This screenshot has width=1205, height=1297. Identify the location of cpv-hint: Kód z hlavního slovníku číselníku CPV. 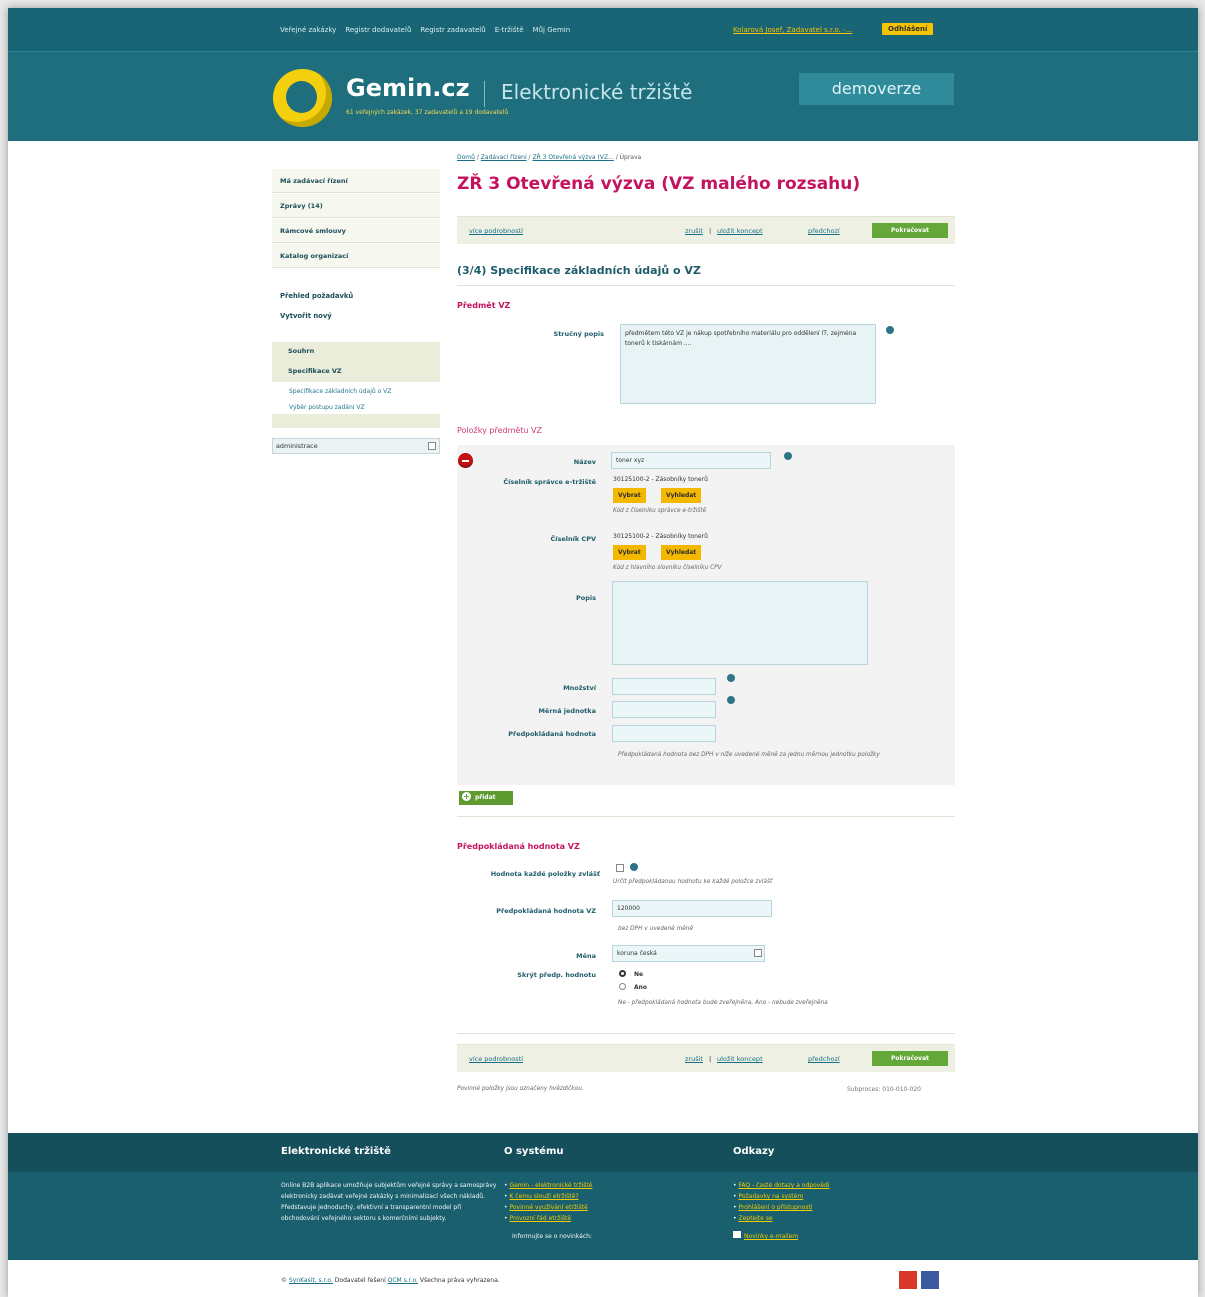
(667, 568).